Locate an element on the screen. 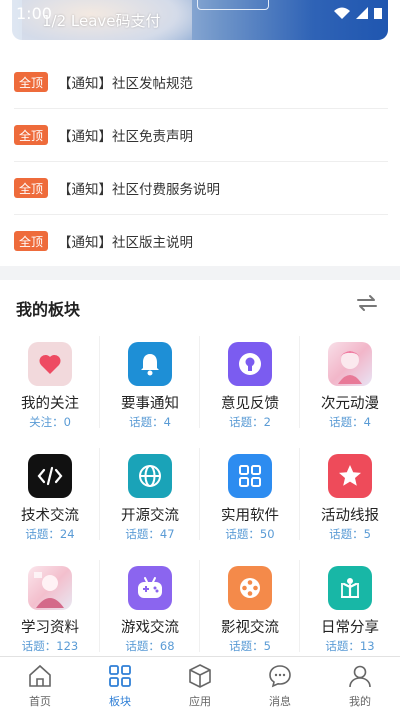  board-name: 实用软件 is located at coordinates (250, 516).